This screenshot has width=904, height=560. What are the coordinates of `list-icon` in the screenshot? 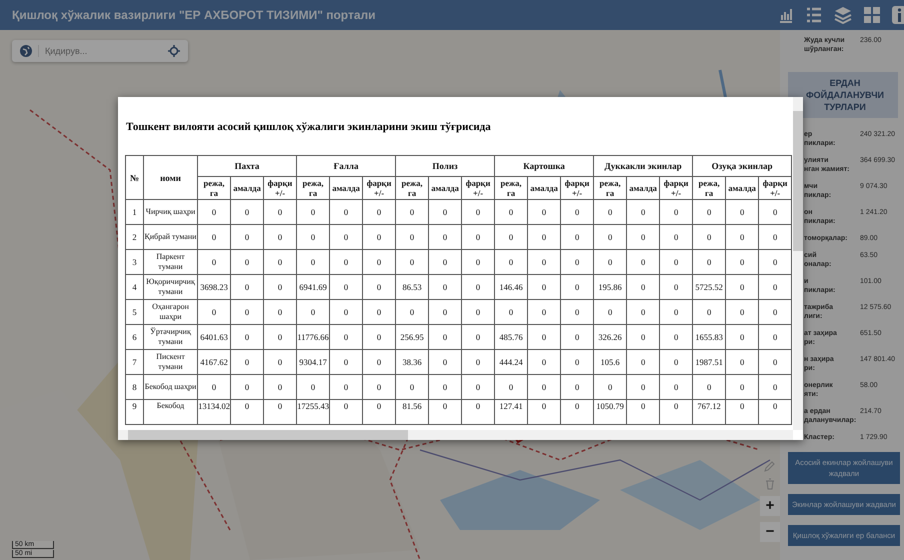 It's located at (814, 15).